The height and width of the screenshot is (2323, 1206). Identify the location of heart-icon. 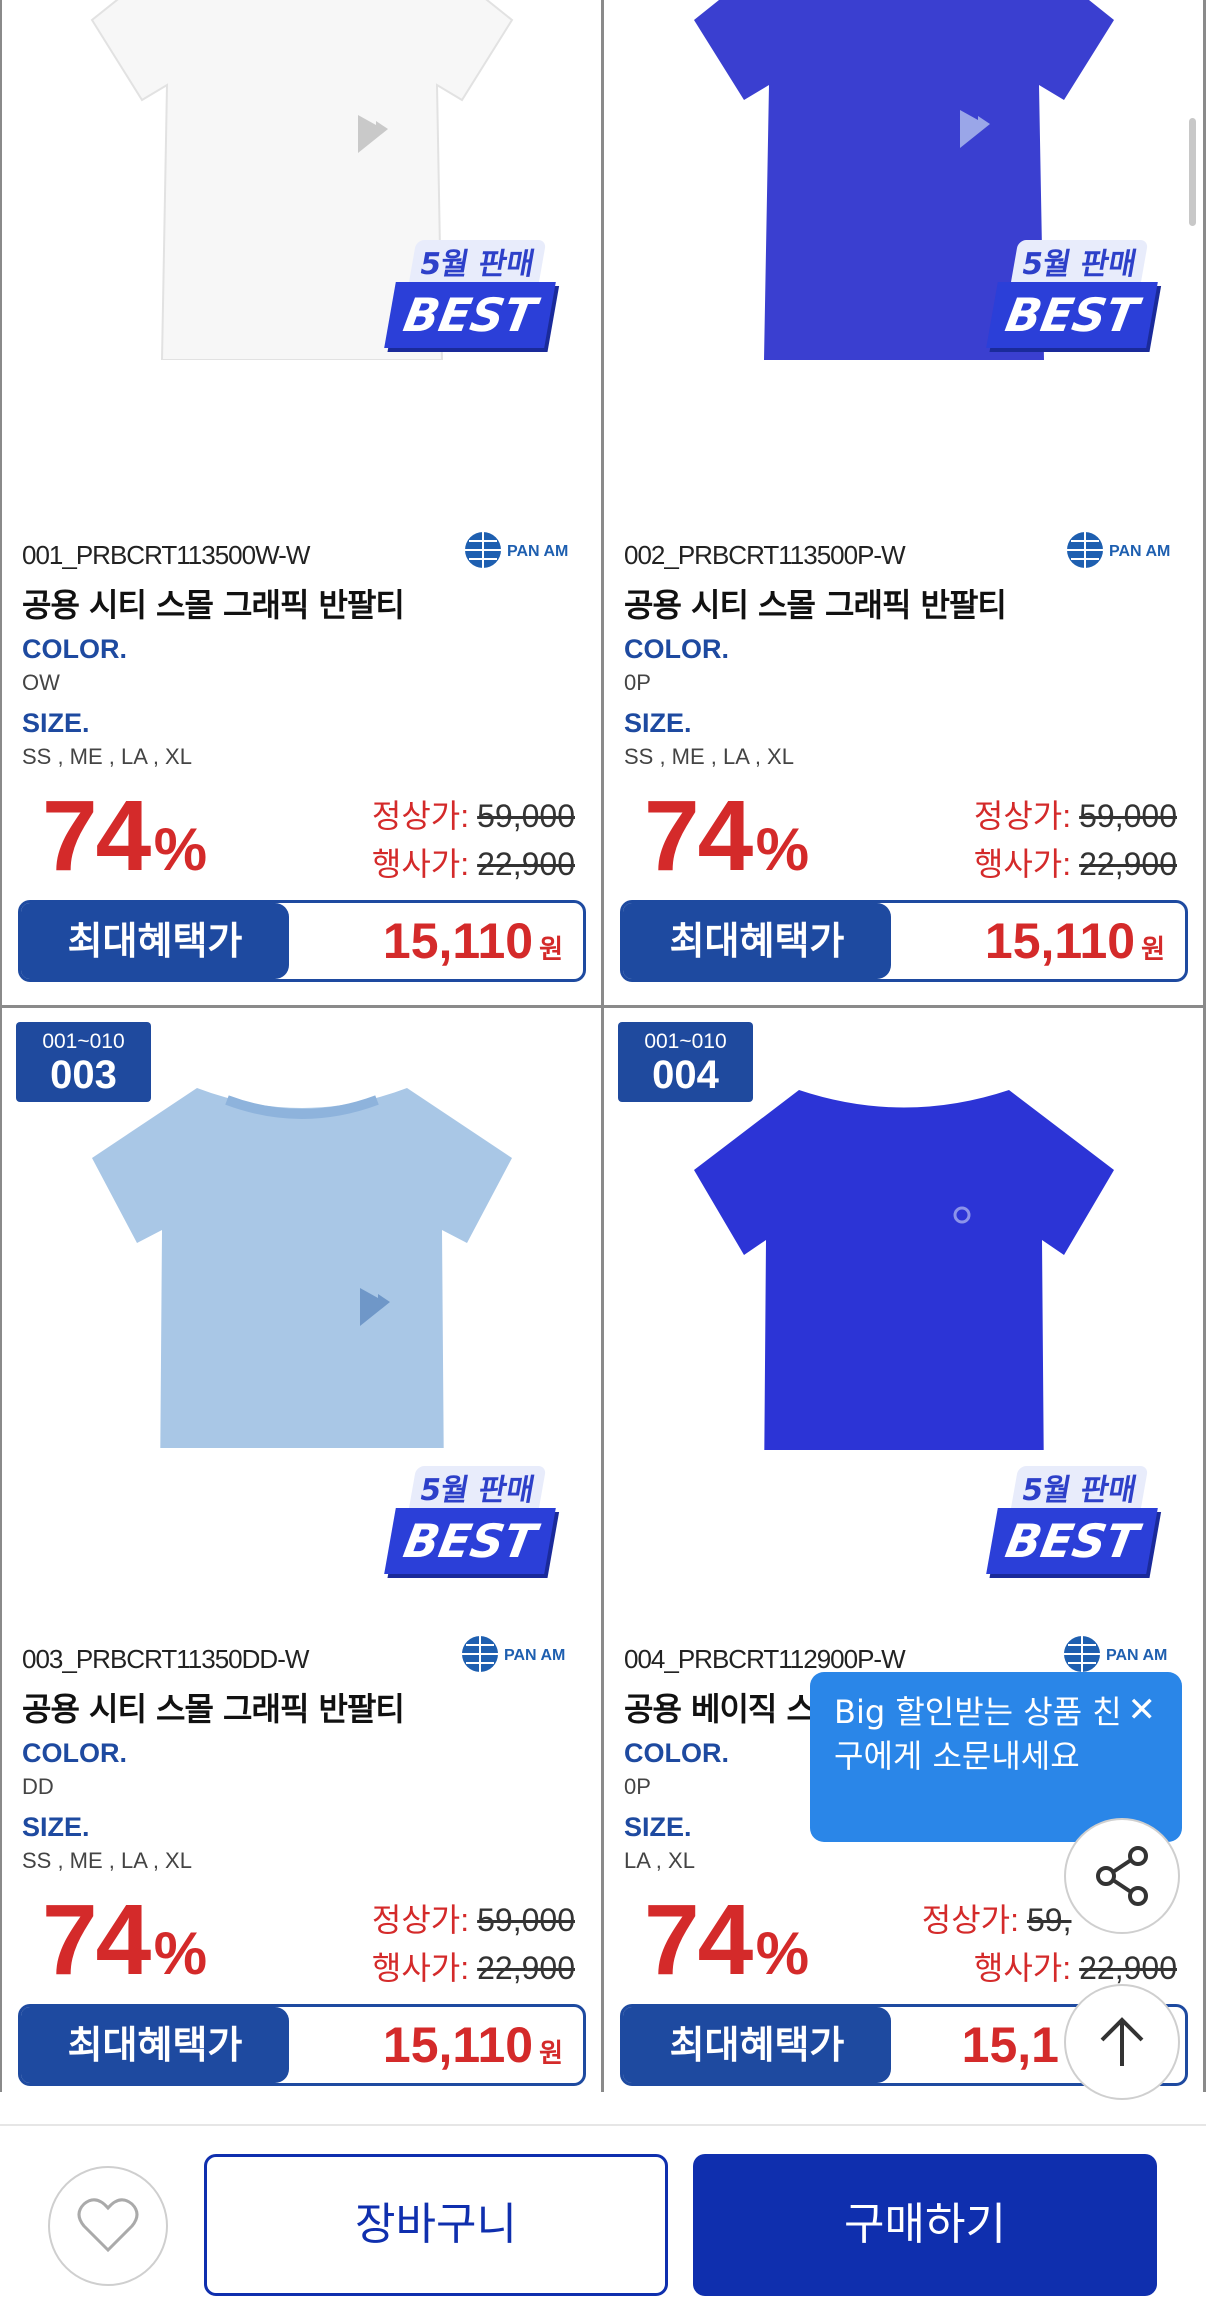
(108, 2225).